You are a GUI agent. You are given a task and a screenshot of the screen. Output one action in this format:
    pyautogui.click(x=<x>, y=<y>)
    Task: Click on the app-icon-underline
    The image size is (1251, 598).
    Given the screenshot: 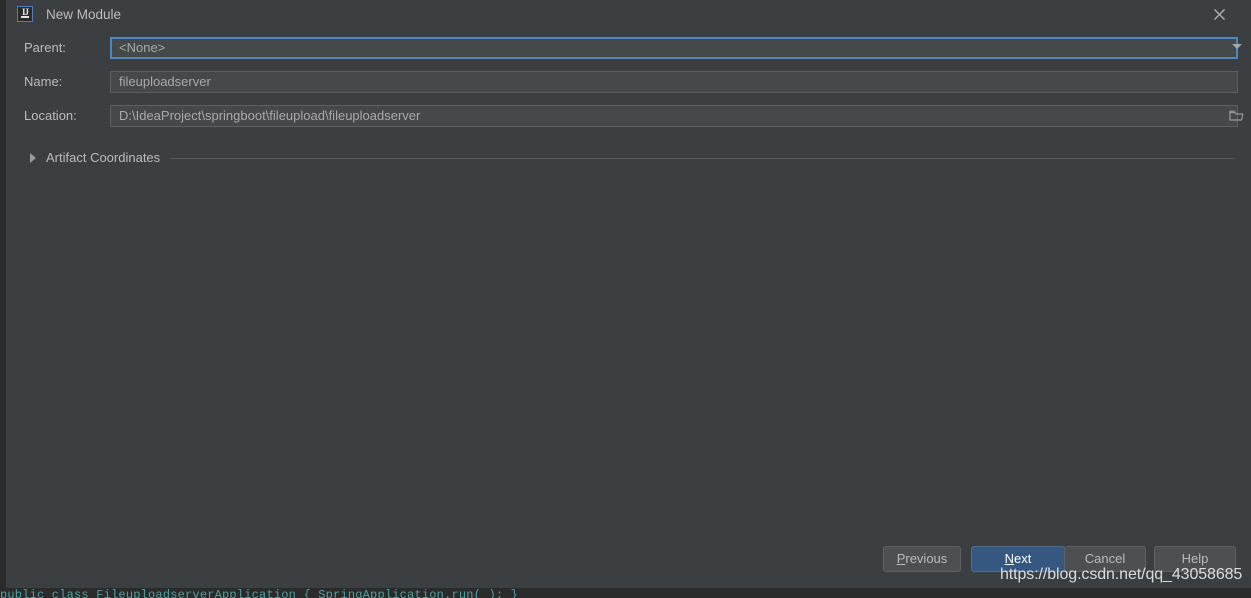 What is the action you would take?
    pyautogui.click(x=25, y=17)
    